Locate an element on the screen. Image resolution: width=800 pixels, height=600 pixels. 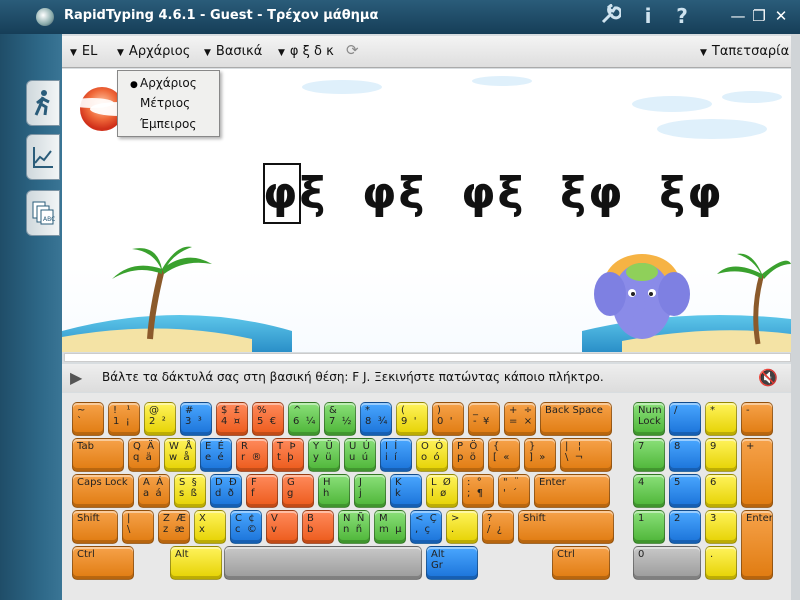
key-l: L Ø l ø is located at coordinates (442, 491).